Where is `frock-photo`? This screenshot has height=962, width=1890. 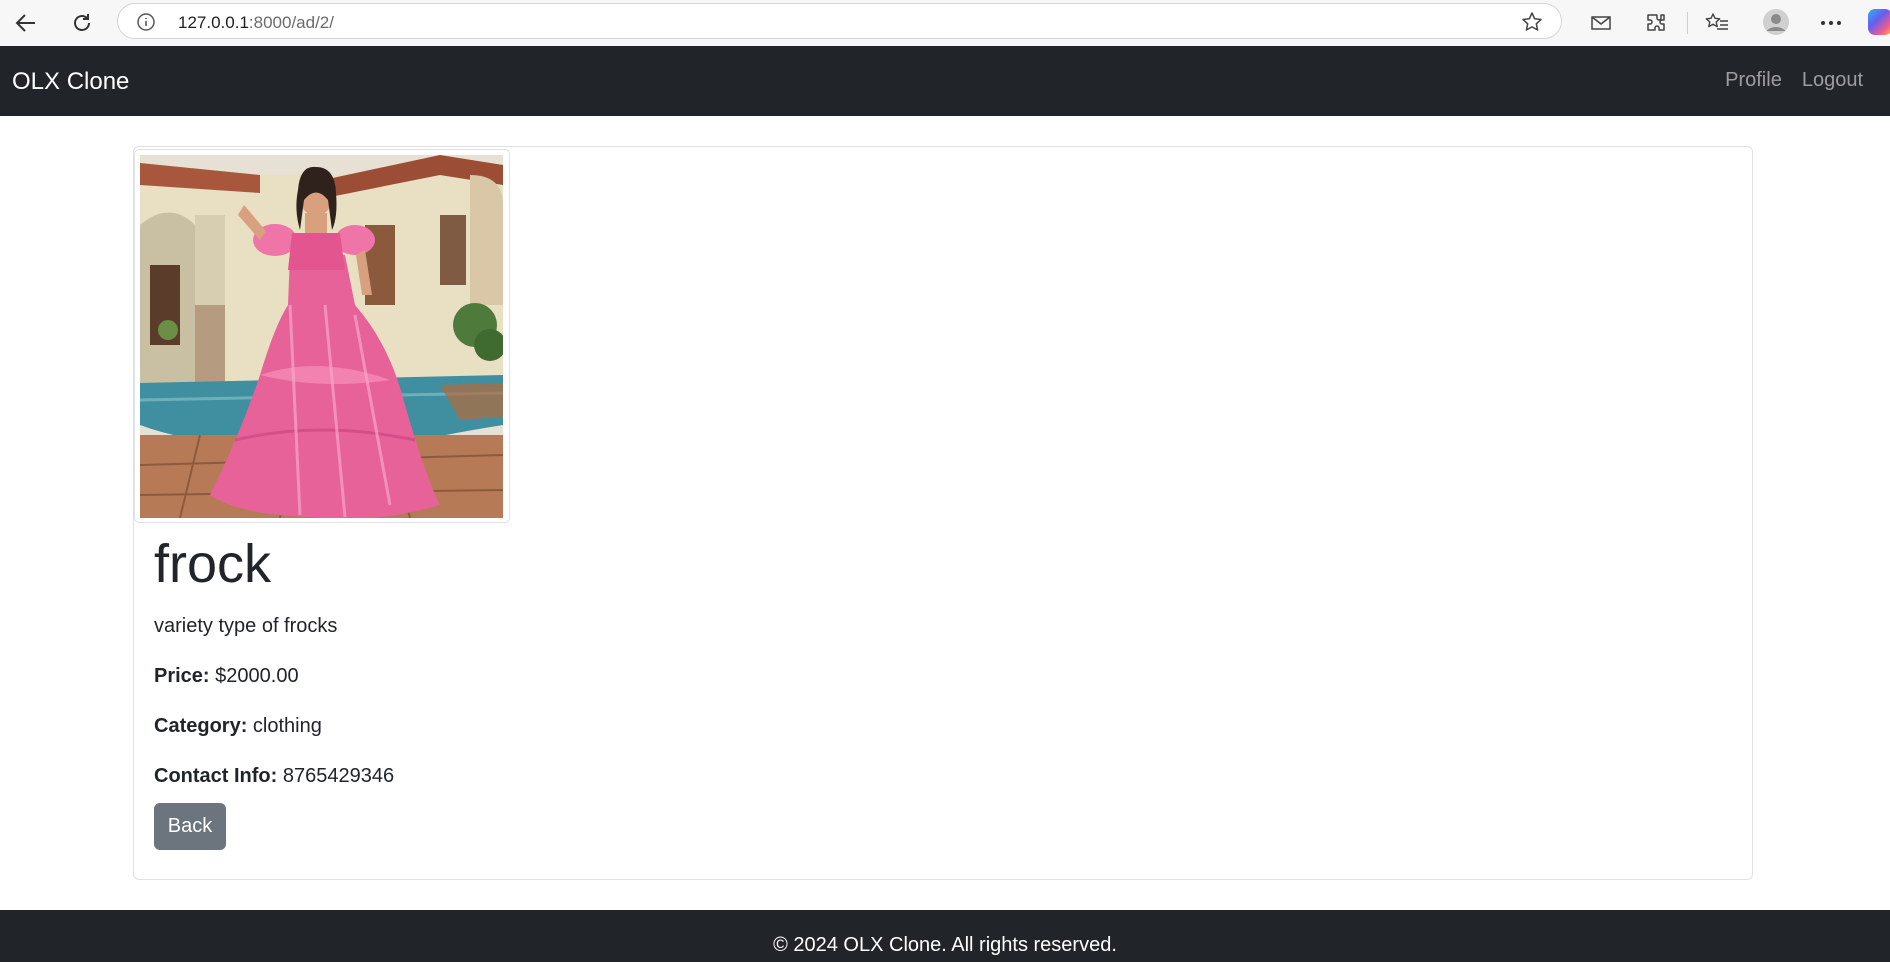
frock-photo is located at coordinates (321, 336).